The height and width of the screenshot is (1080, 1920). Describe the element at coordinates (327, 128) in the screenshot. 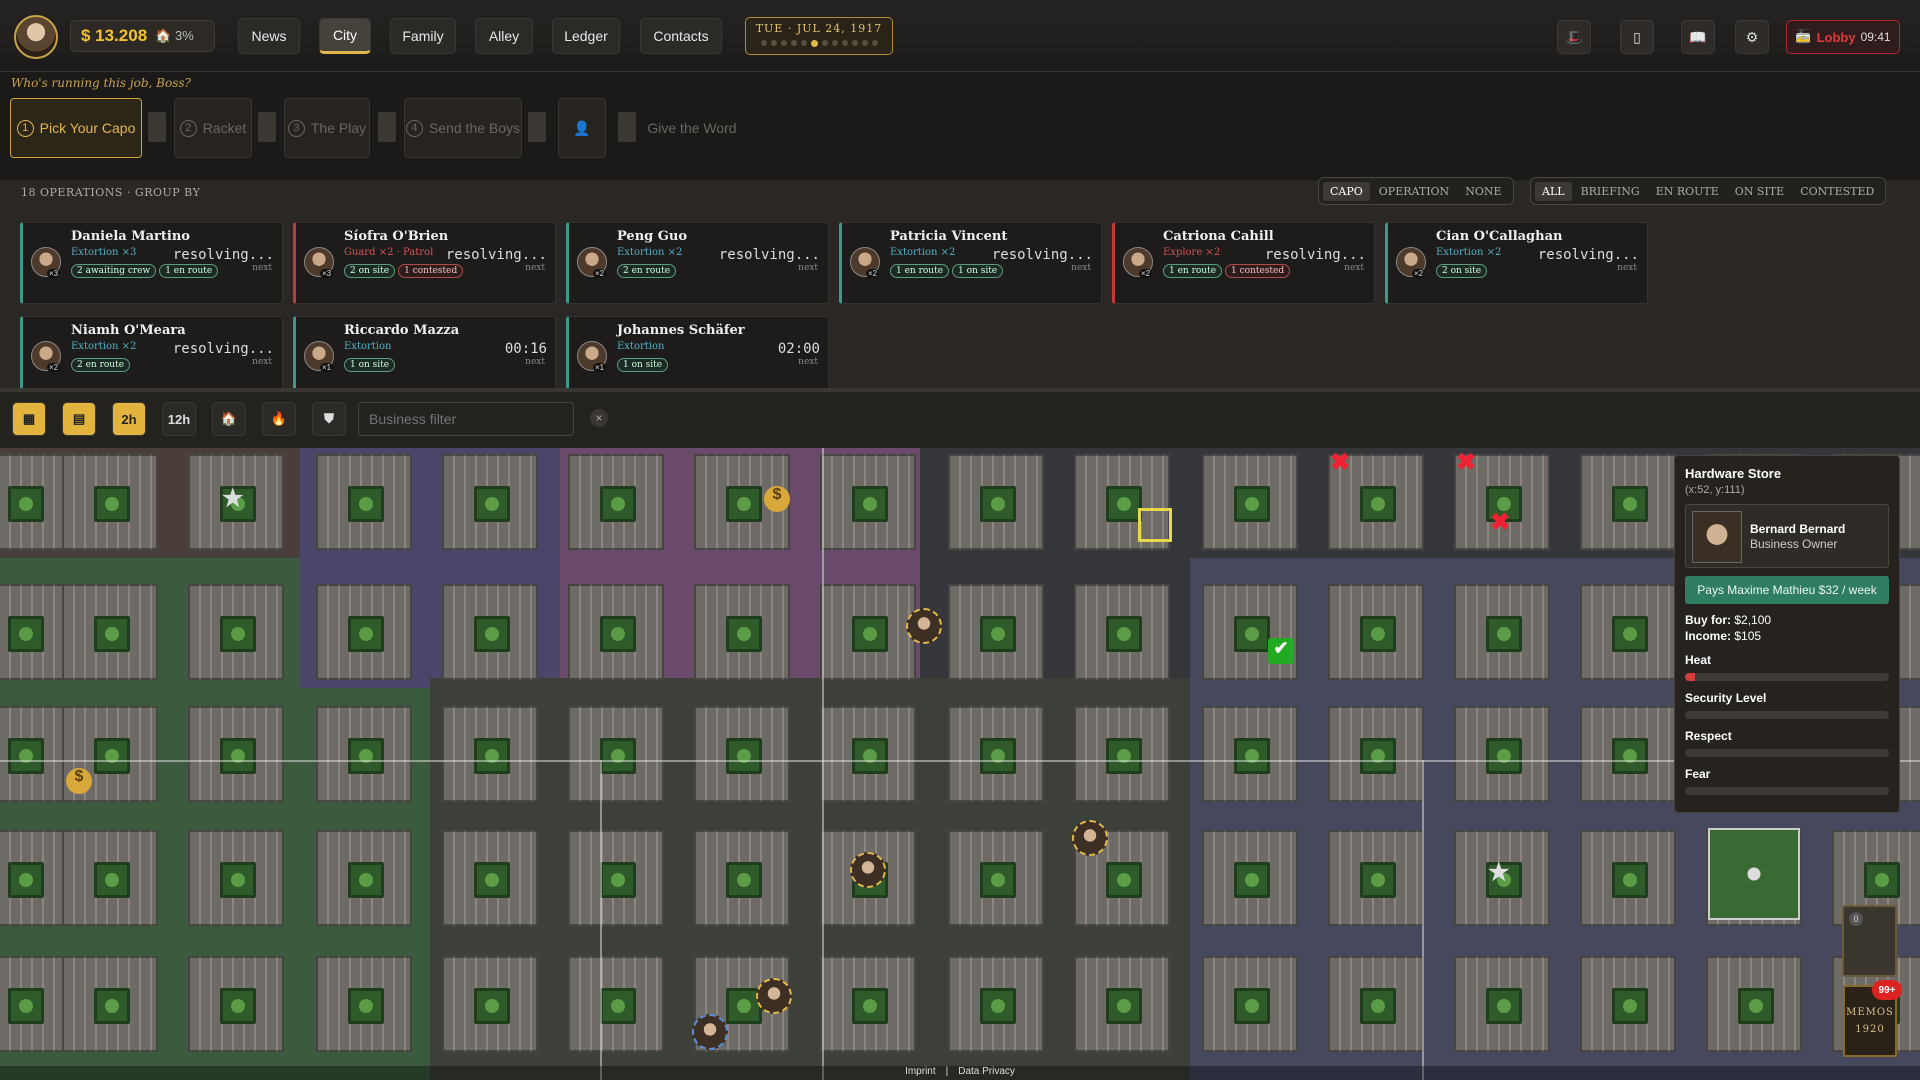

I see `step-the-play: 3 The Play` at that location.